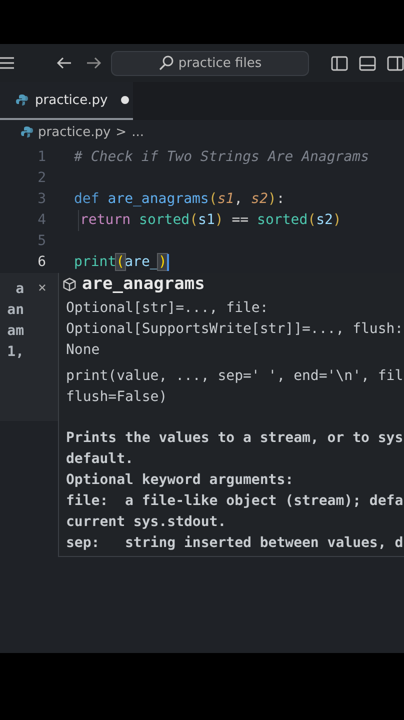  What do you see at coordinates (167, 308) in the screenshot?
I see `documentation-line: Optional[str]=..., file:` at bounding box center [167, 308].